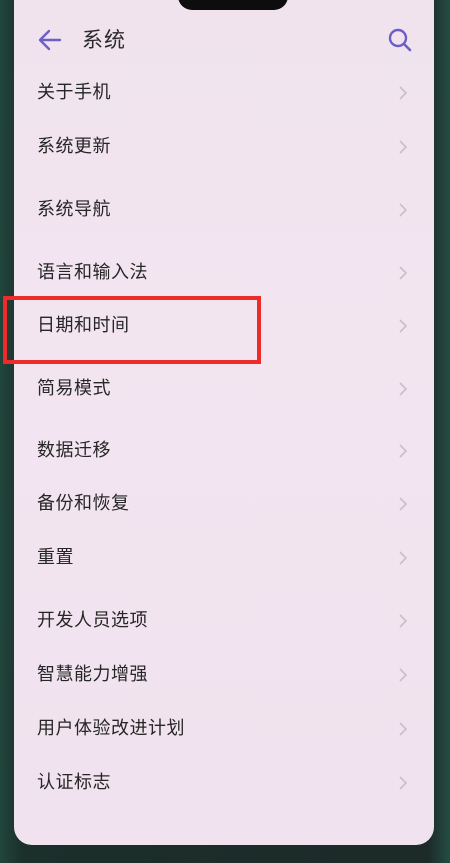  I want to click on list-item-reset: 重置, so click(224, 558).